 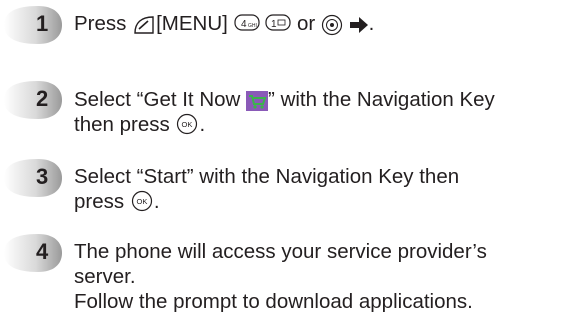 I want to click on step-badge: 4, so click(x=33, y=253).